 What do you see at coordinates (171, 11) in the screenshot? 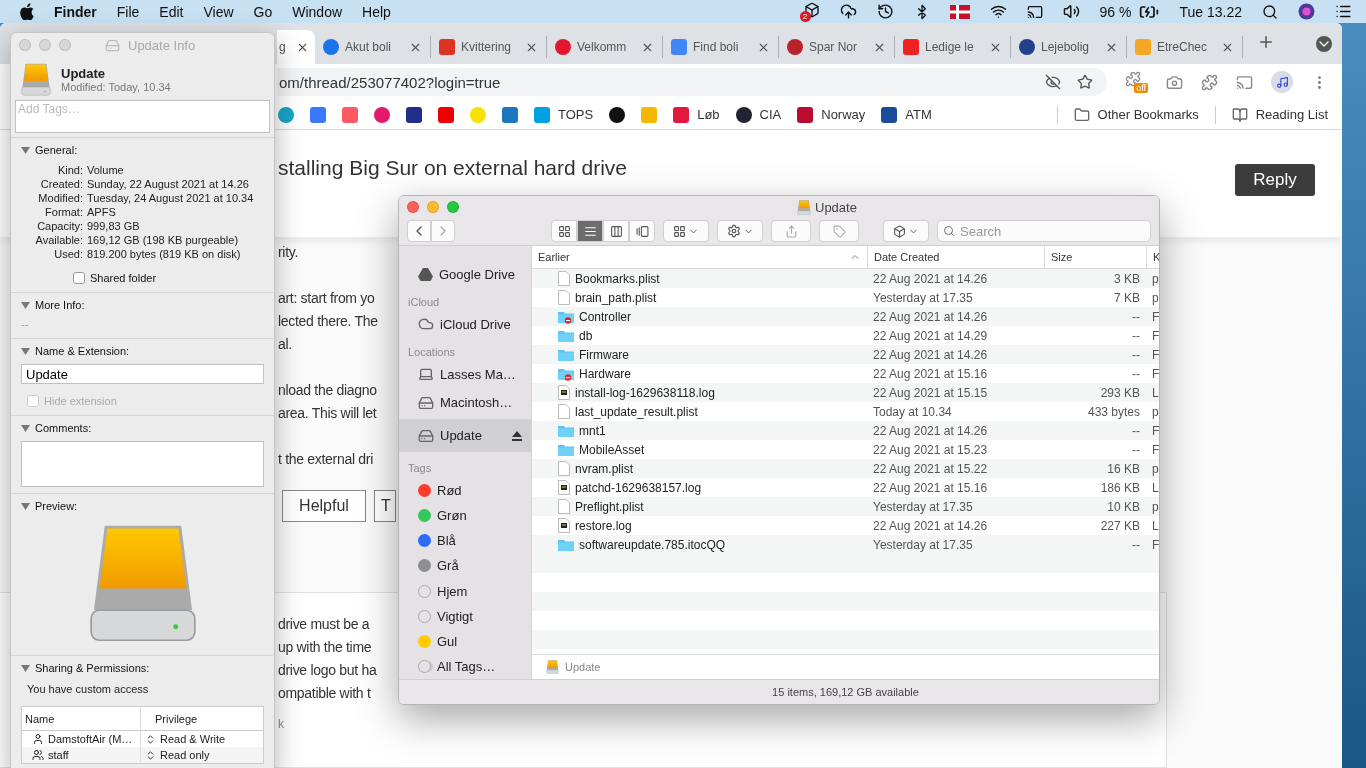
I see `menu-item: Edit` at bounding box center [171, 11].